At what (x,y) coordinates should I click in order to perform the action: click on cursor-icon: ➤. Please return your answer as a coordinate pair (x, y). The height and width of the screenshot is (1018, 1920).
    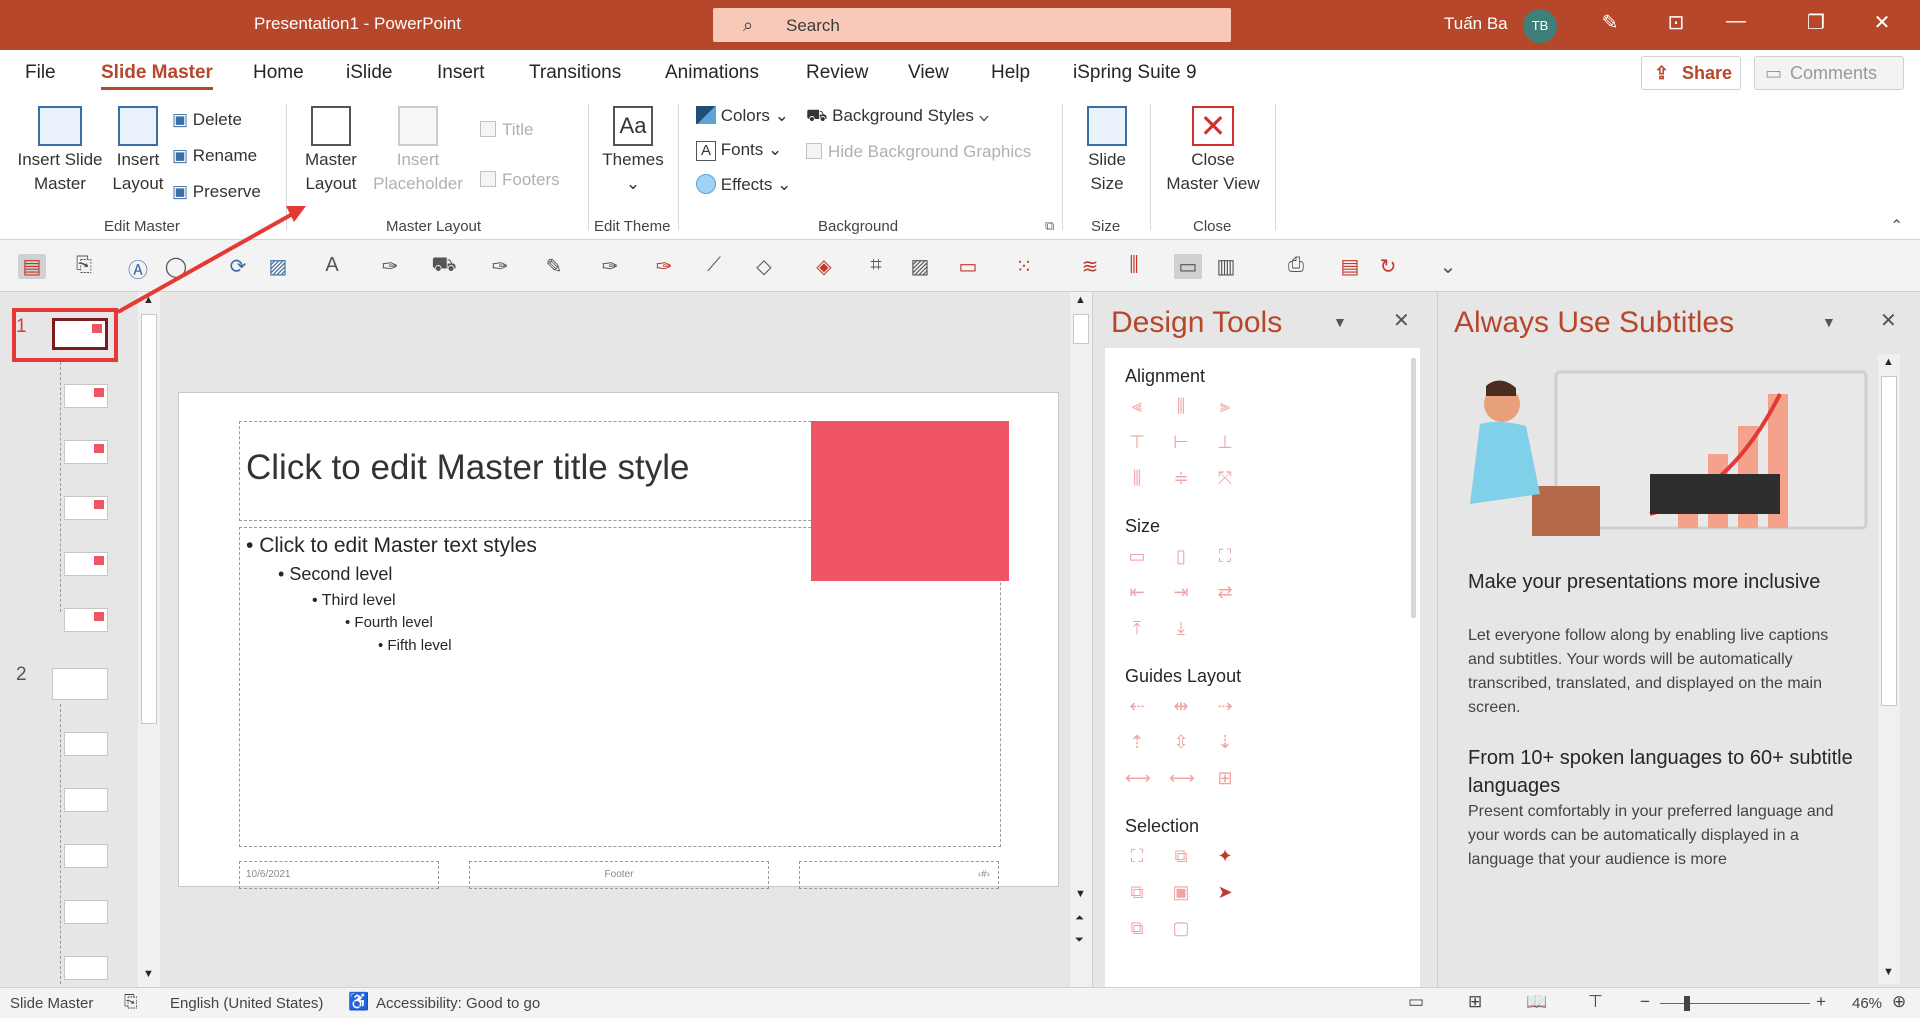
    Looking at the image, I should click on (1225, 892).